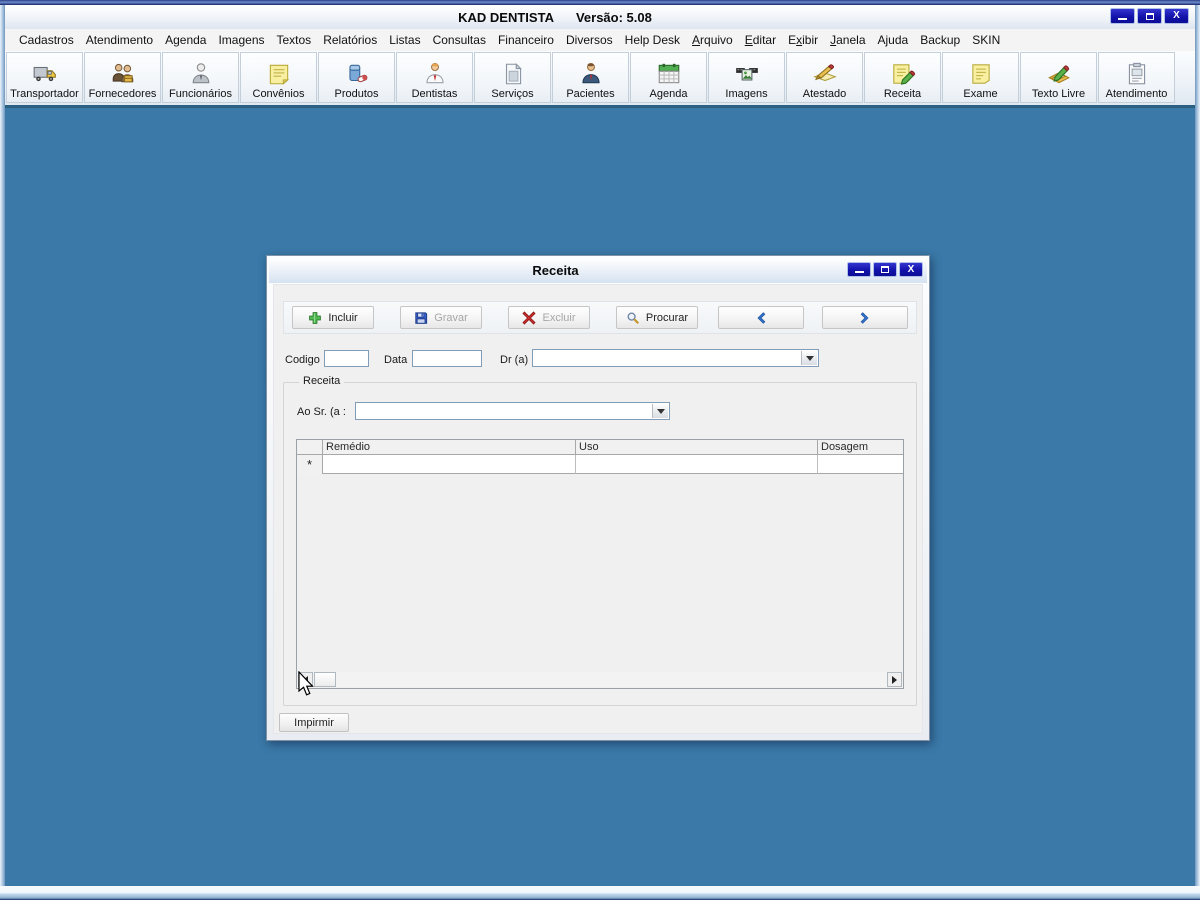 The height and width of the screenshot is (900, 1200). Describe the element at coordinates (746, 77) in the screenshot. I see `toolbar-button-imagens: Imagens` at that location.